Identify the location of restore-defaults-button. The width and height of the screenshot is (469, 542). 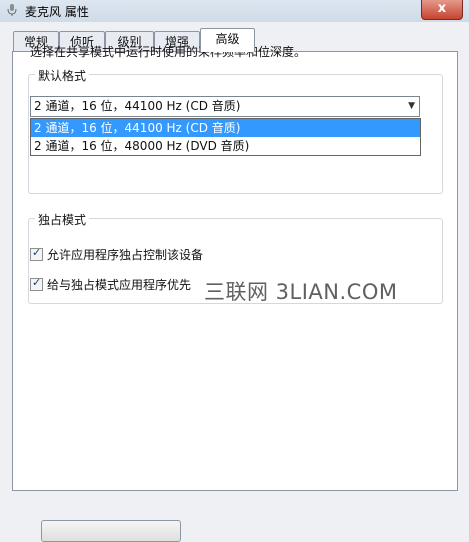
(111, 531).